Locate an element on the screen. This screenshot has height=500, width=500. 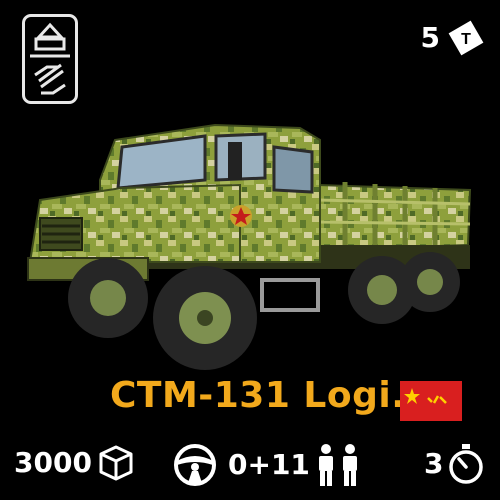
stopwatch-icon is located at coordinates (466, 464).